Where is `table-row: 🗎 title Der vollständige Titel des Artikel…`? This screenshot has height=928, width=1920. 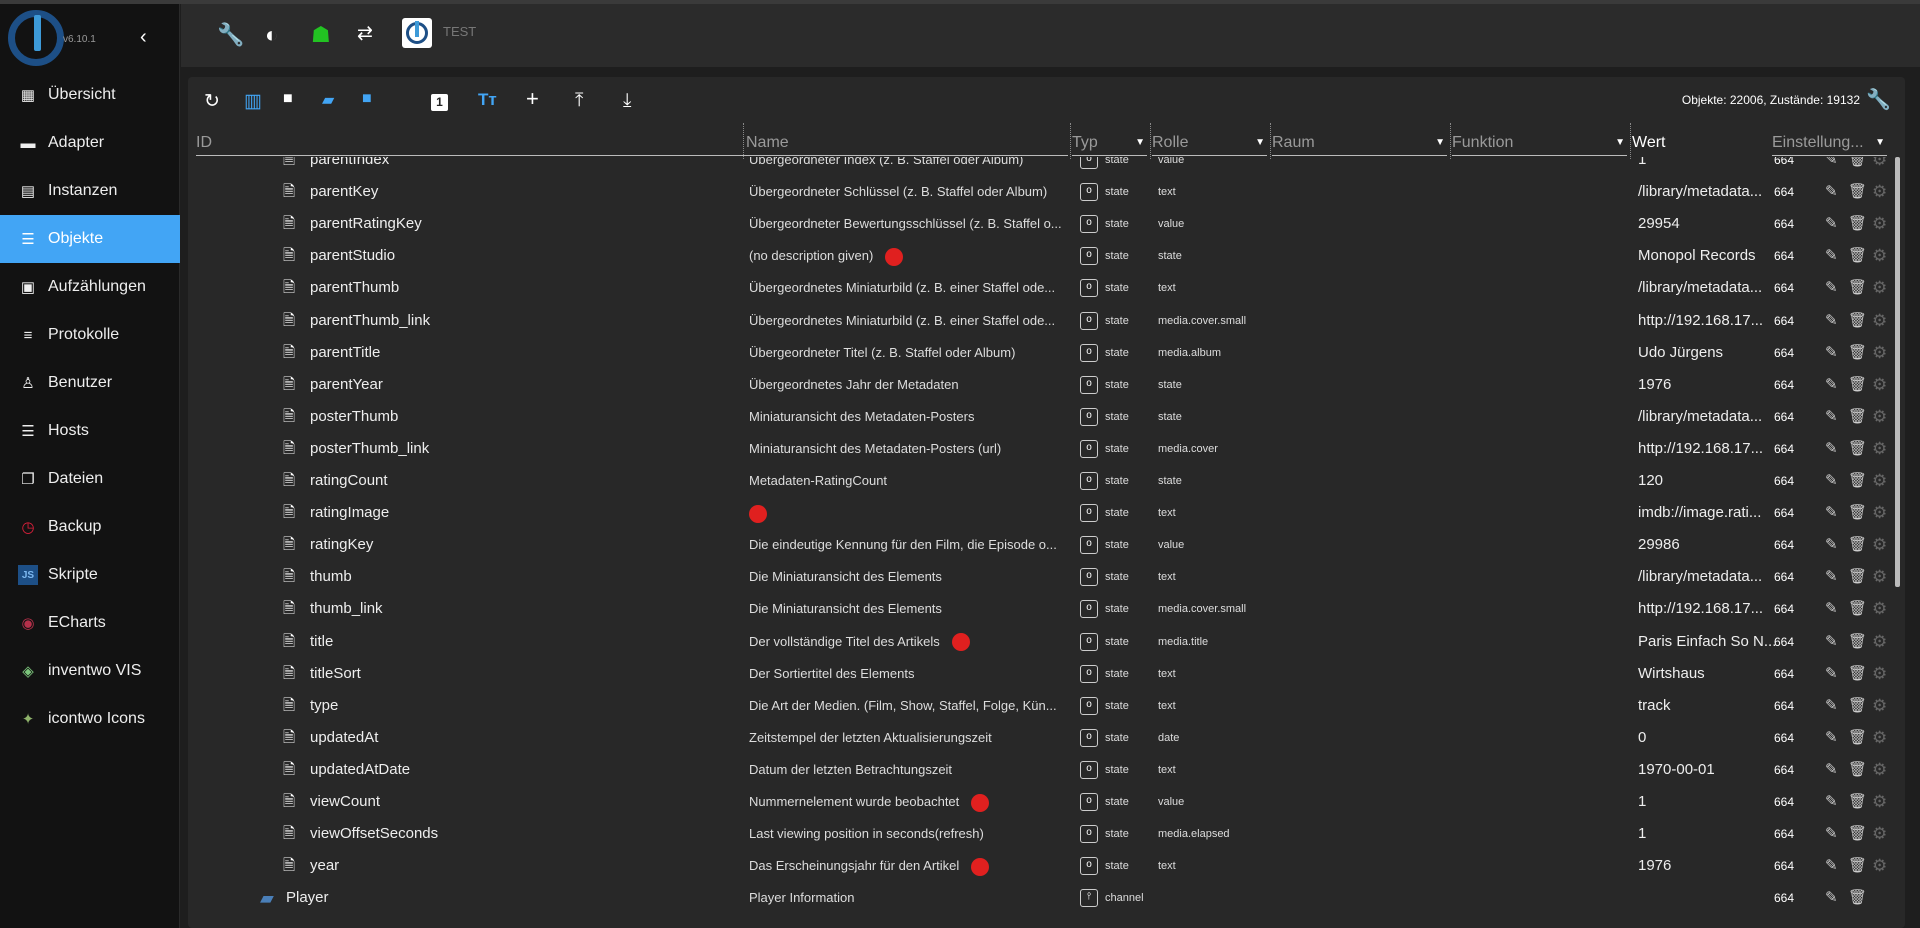
table-row: 🗎 title Der vollständige Titel des Artikel… is located at coordinates (1038, 642).